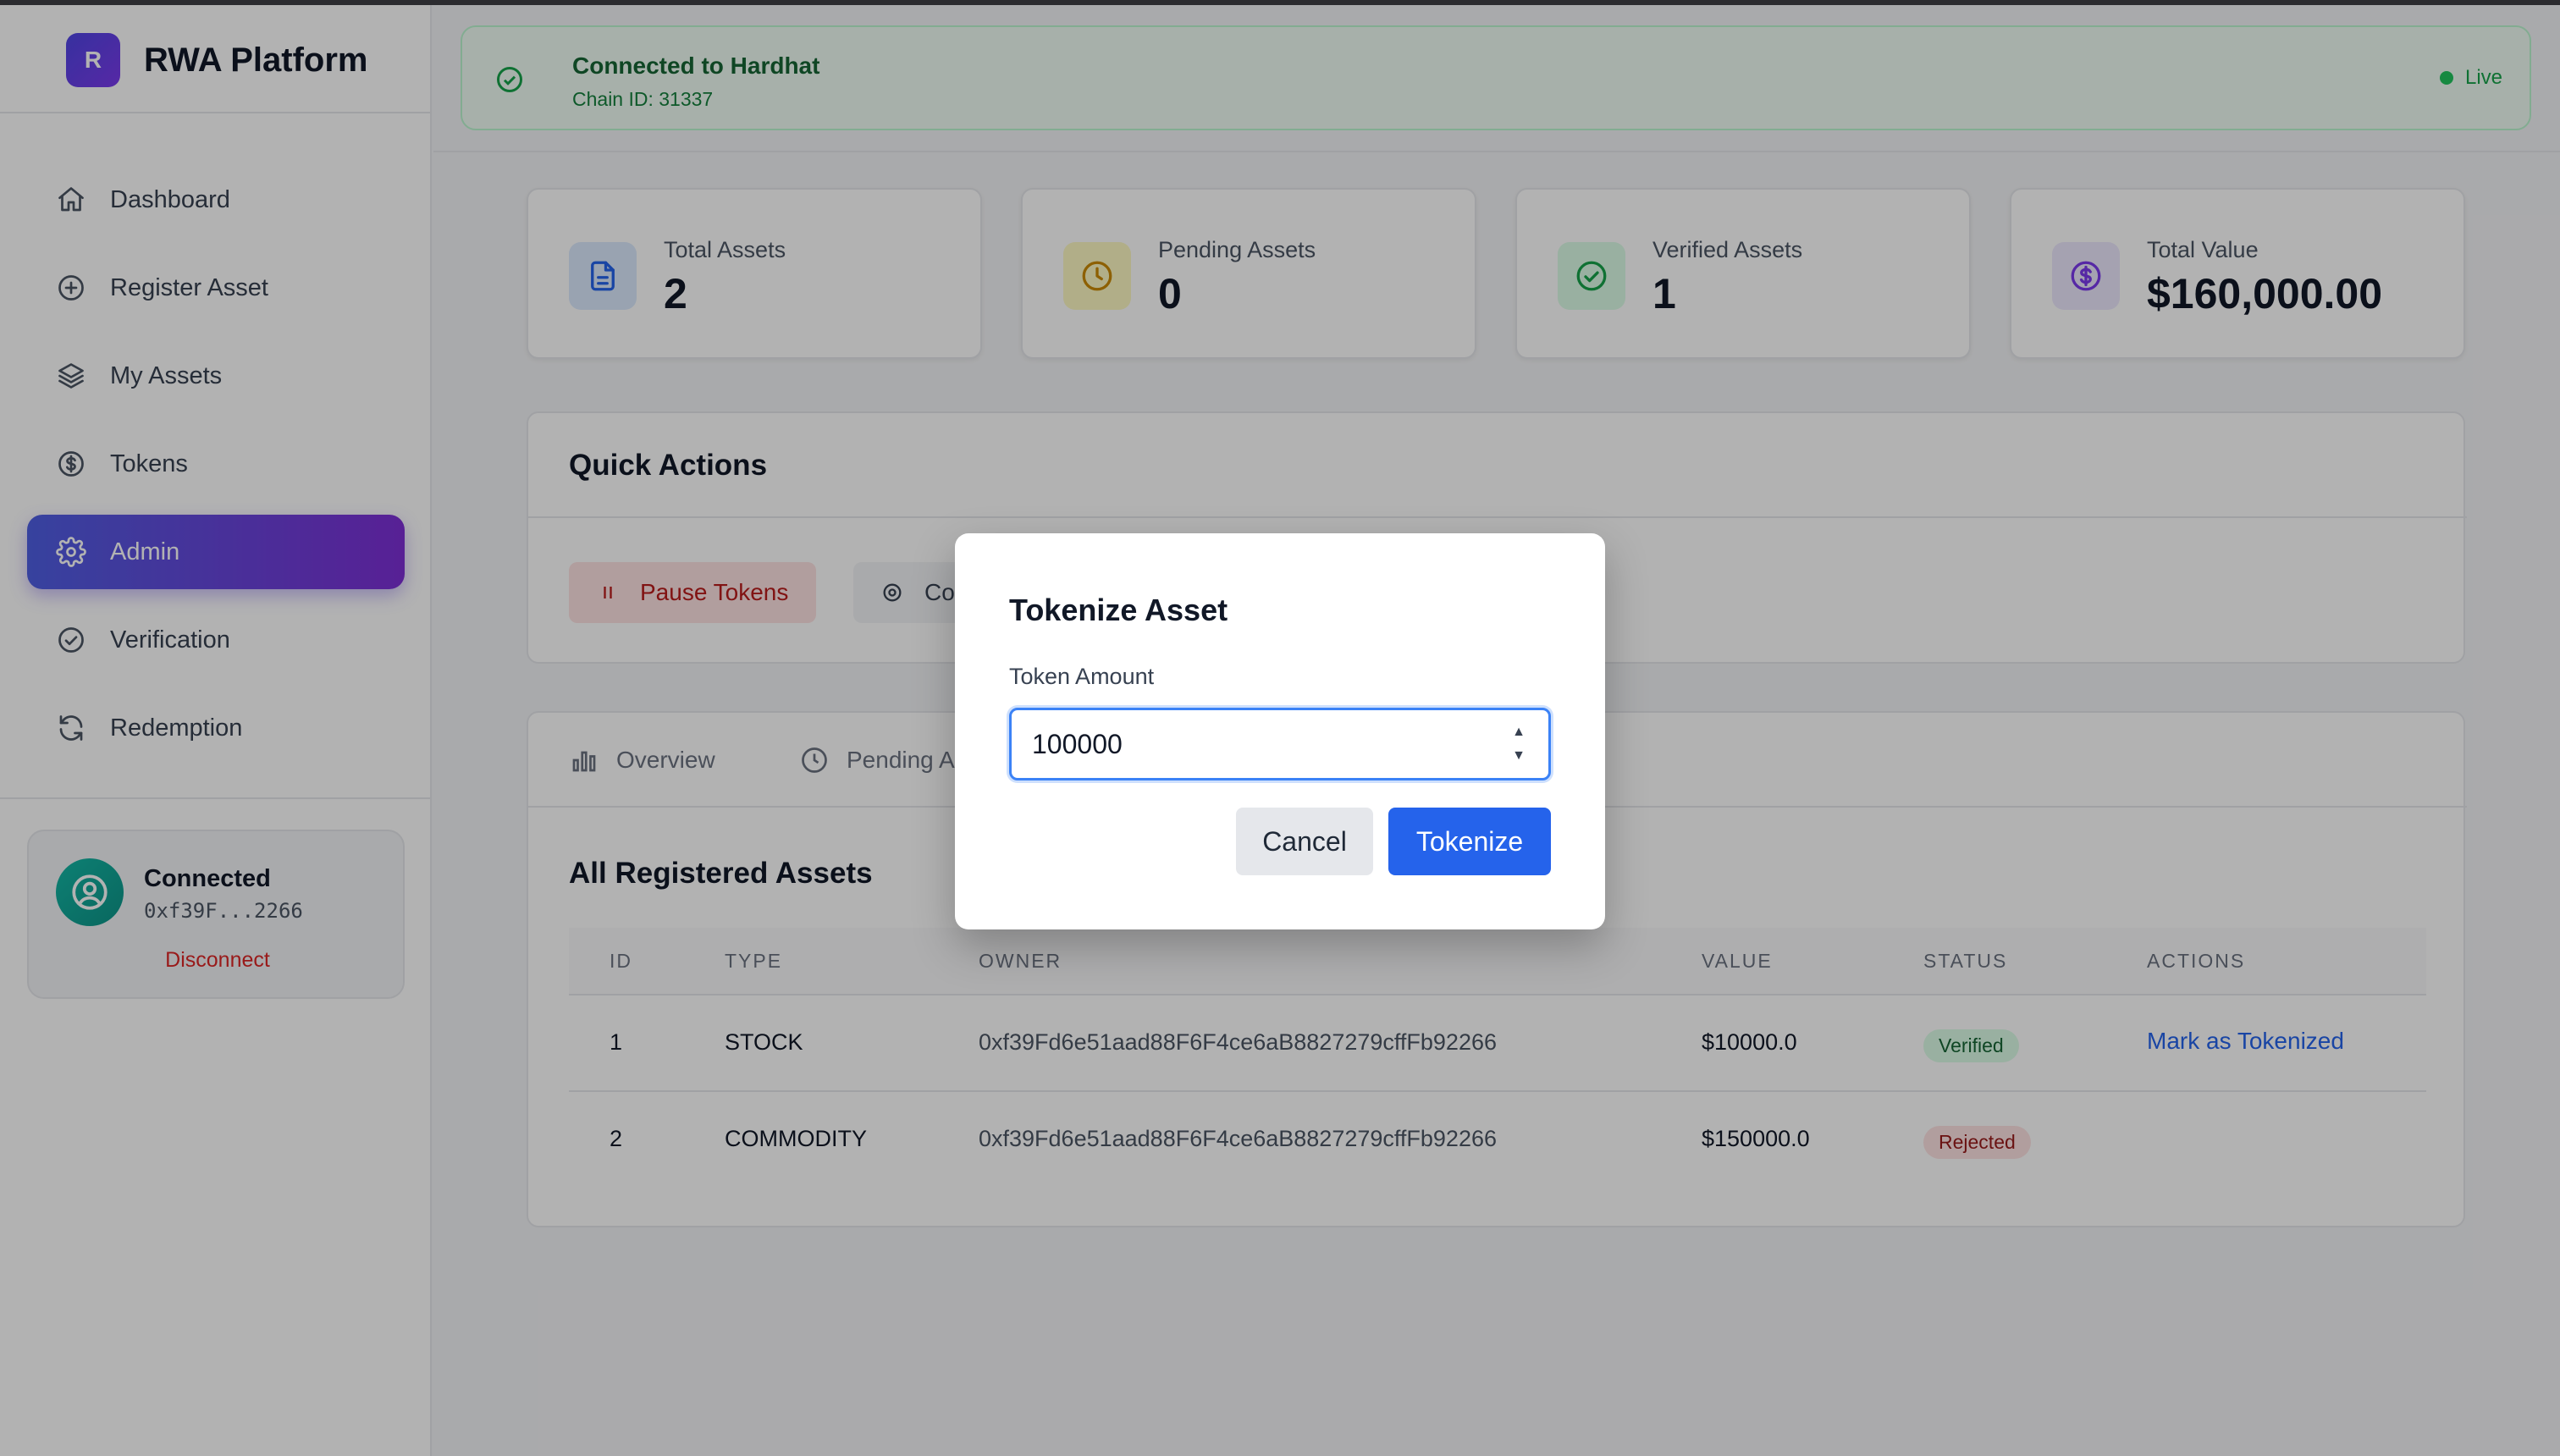 Image resolution: width=2560 pixels, height=1456 pixels. What do you see at coordinates (1304, 841) in the screenshot?
I see `cancel-button: Cancel` at bounding box center [1304, 841].